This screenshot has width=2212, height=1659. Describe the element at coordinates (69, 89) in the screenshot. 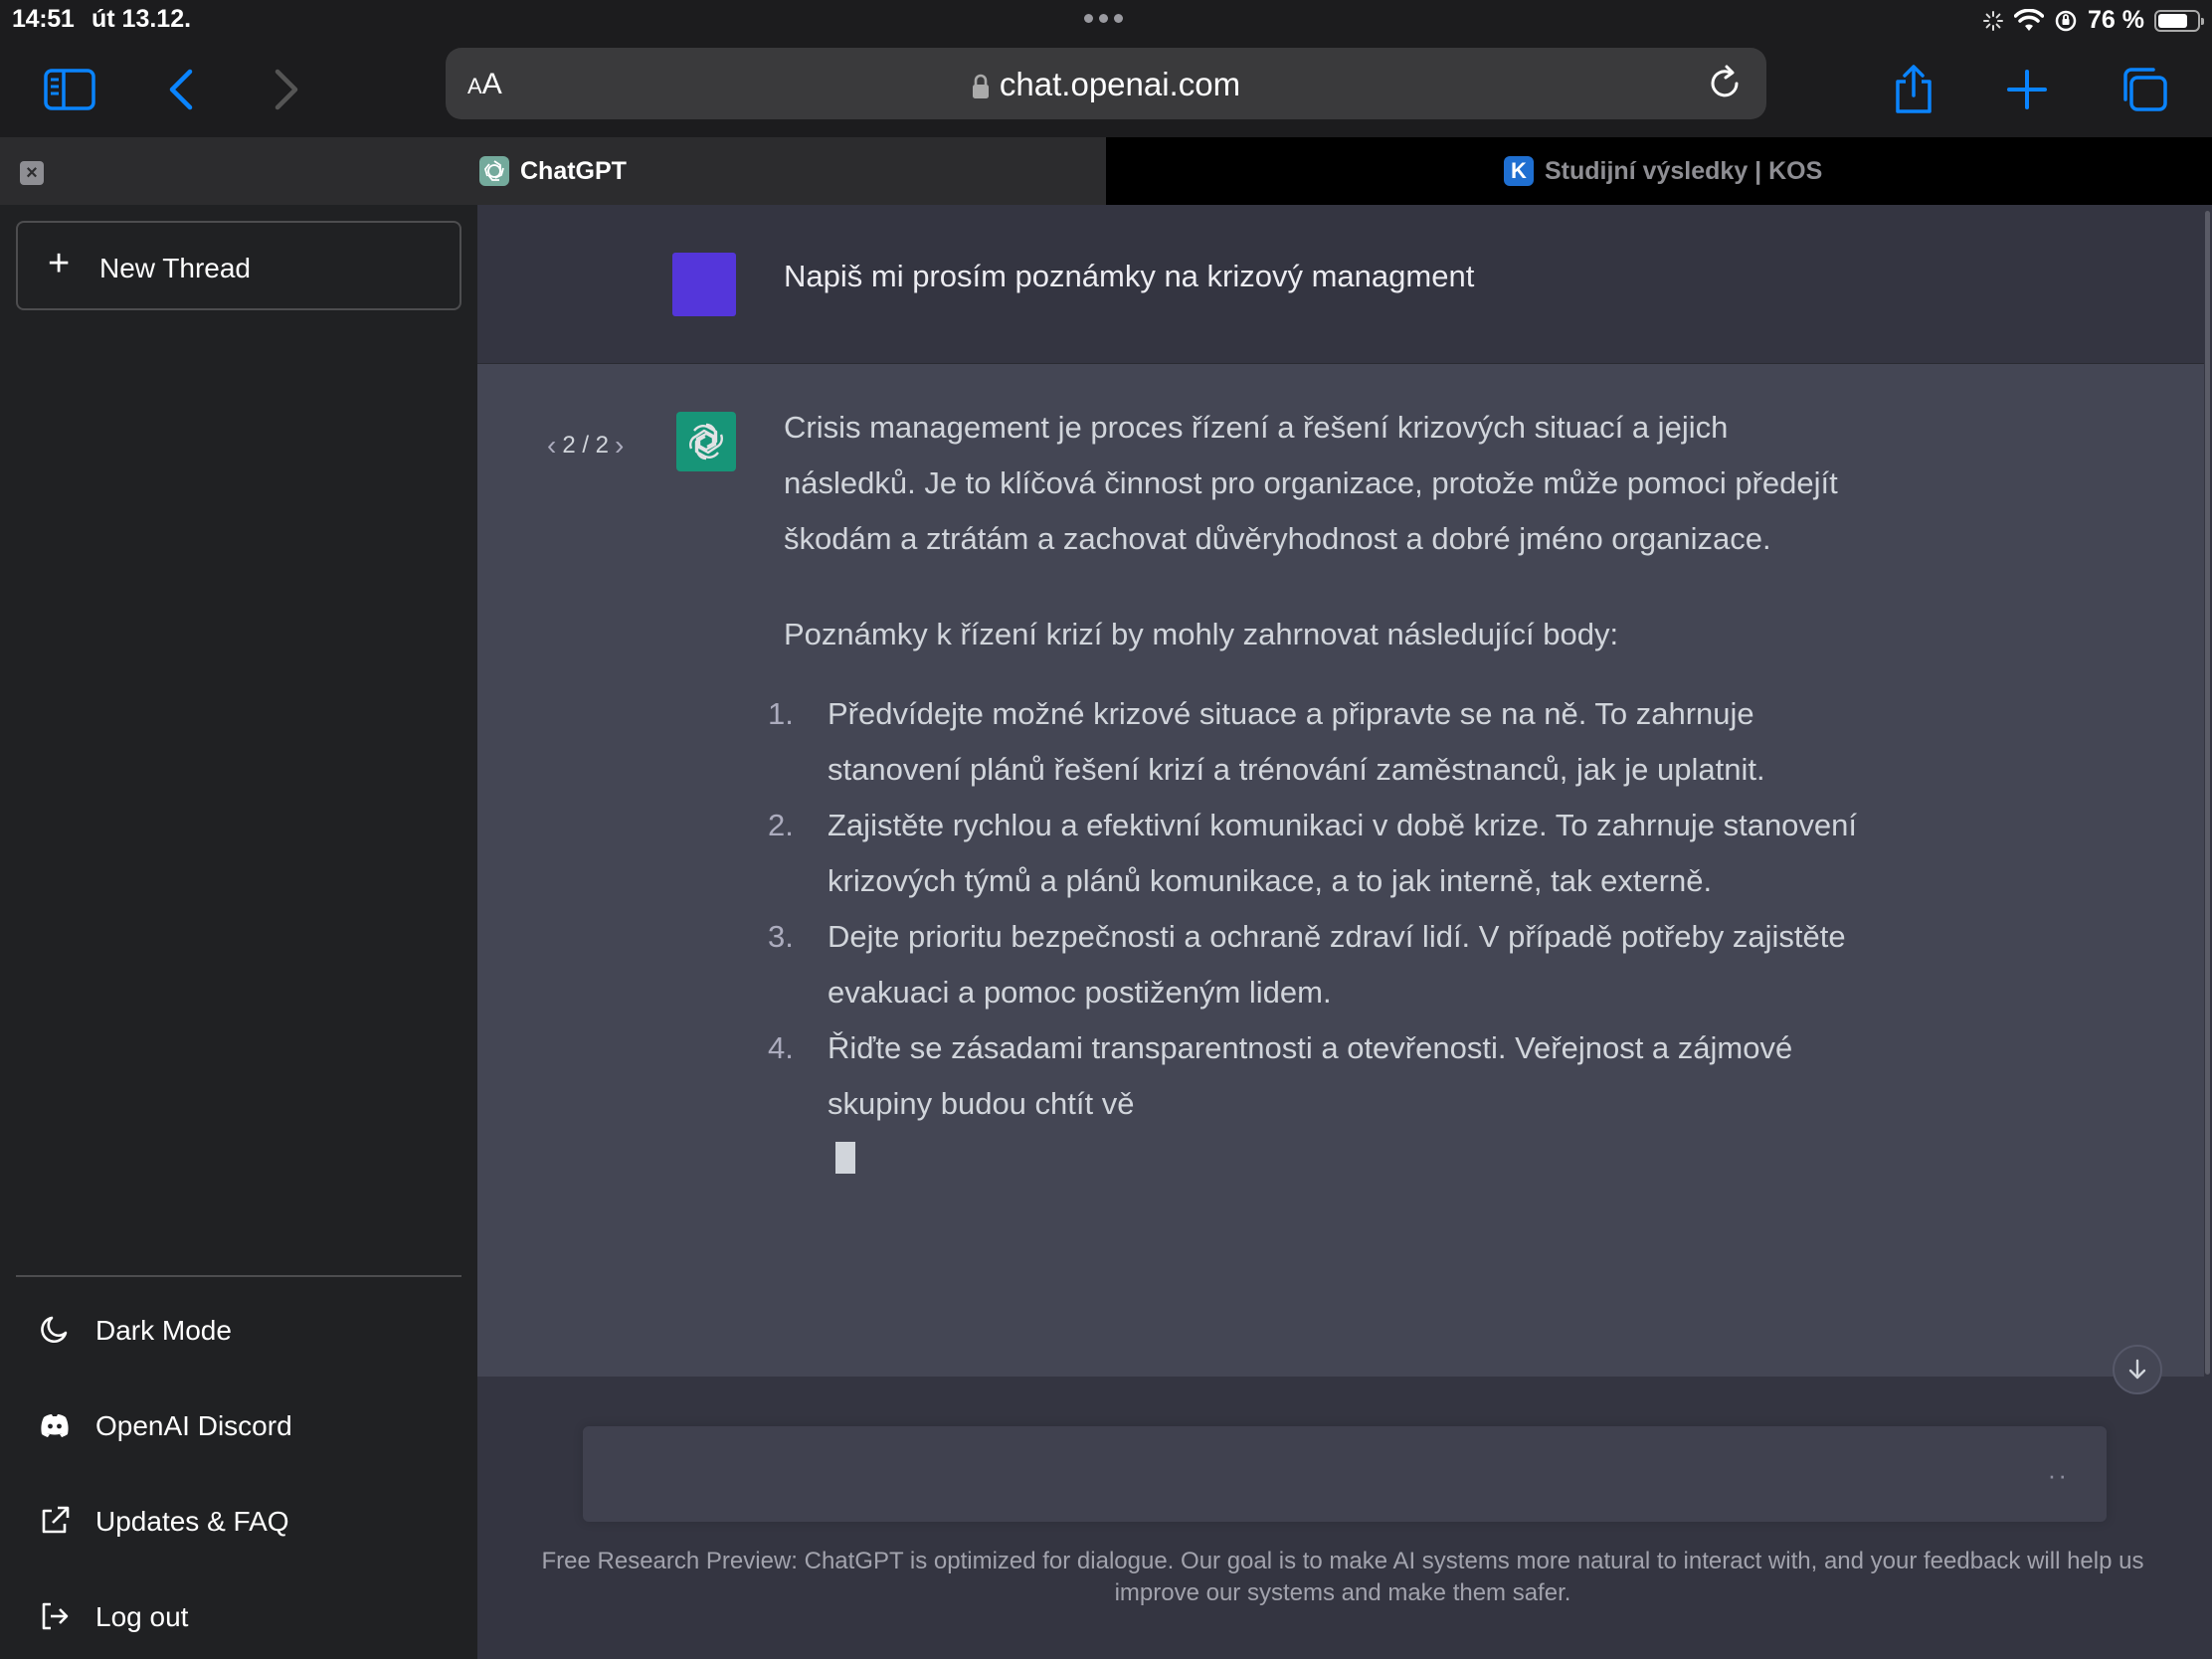

I see `sidebar-toggle-icon` at that location.